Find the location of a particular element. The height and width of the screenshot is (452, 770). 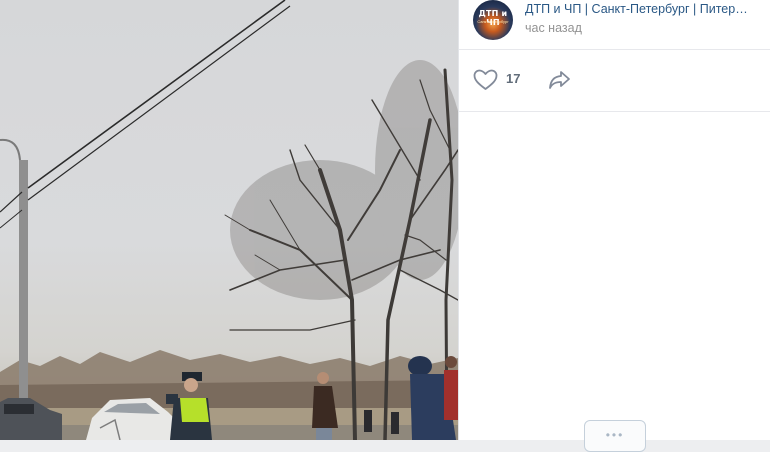

group-avatar: ДТП и ЧП Санкт-Петербург is located at coordinates (493, 20).